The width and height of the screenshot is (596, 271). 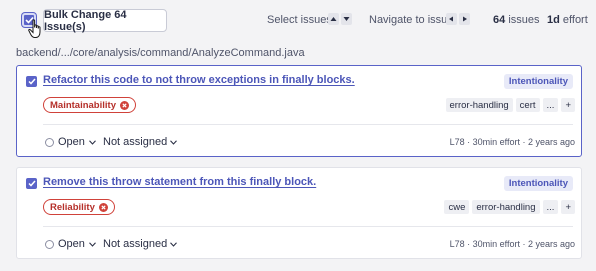 I want to click on select-issues-label: Select issues, so click(x=299, y=20).